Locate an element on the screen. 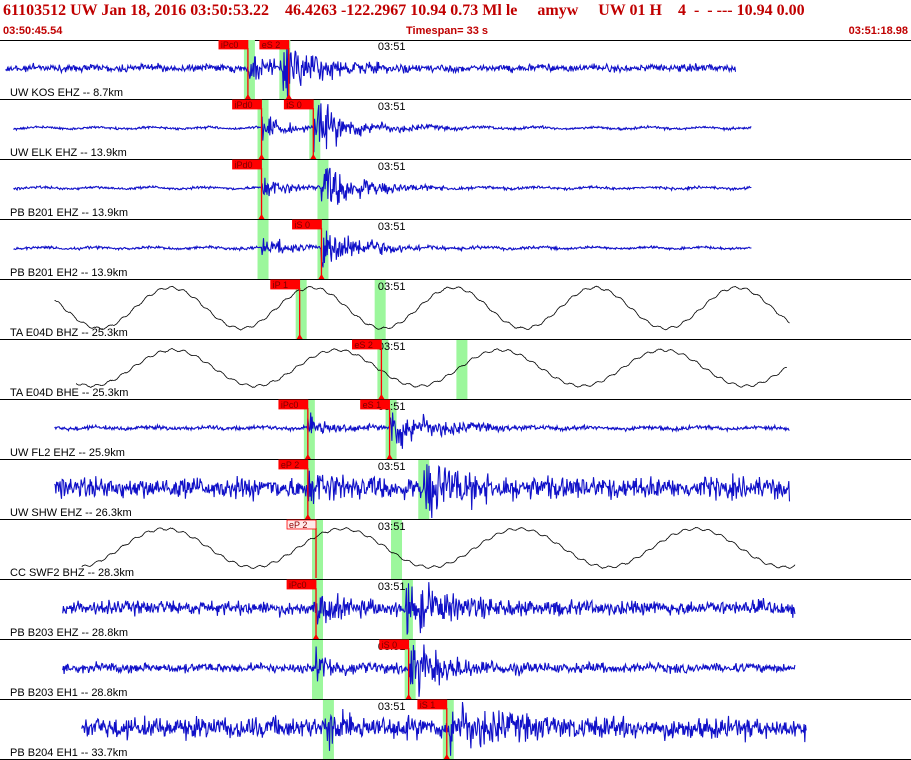  channel-label: UW KOS EHZ -- 8.7km is located at coordinates (66, 93).